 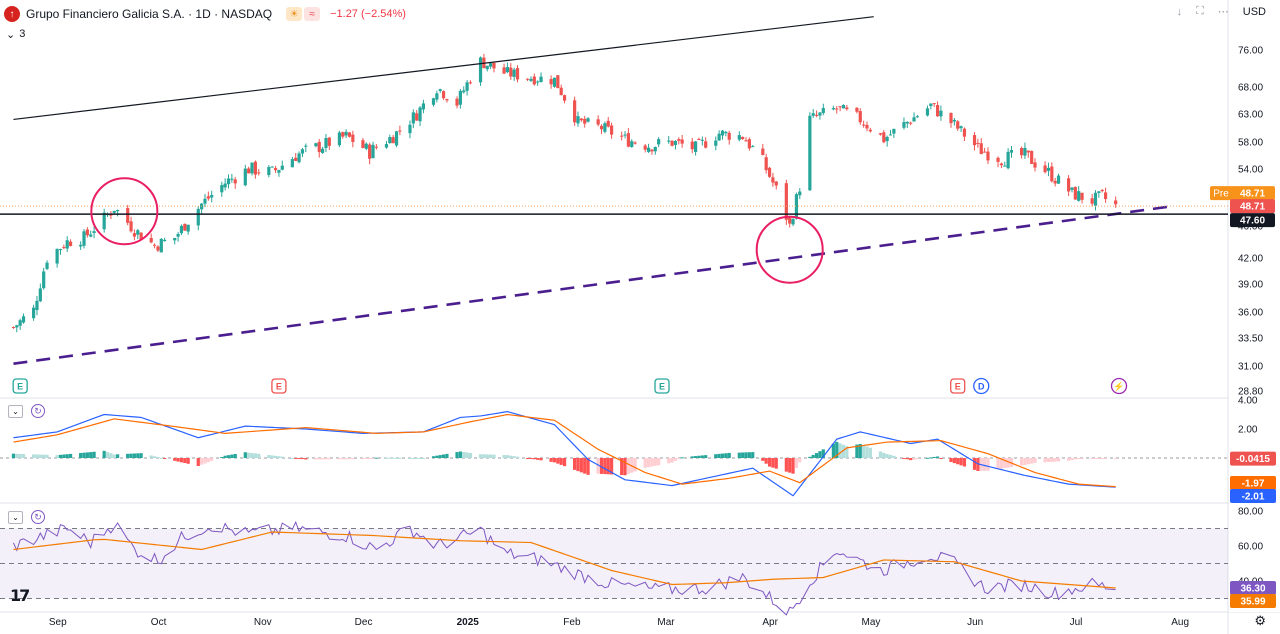 I want to click on indicators-toggle: ⌄ 3, so click(x=15, y=34).